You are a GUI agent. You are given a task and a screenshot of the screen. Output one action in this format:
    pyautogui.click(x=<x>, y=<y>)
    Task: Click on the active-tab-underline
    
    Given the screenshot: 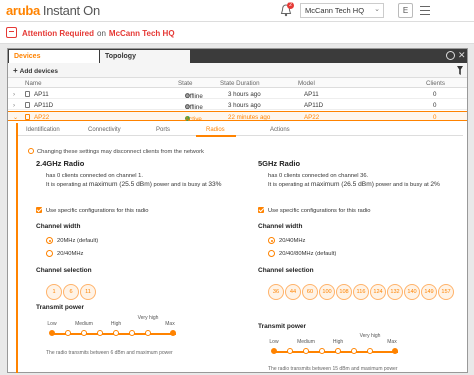 What is the action you would take?
    pyautogui.click(x=216, y=136)
    